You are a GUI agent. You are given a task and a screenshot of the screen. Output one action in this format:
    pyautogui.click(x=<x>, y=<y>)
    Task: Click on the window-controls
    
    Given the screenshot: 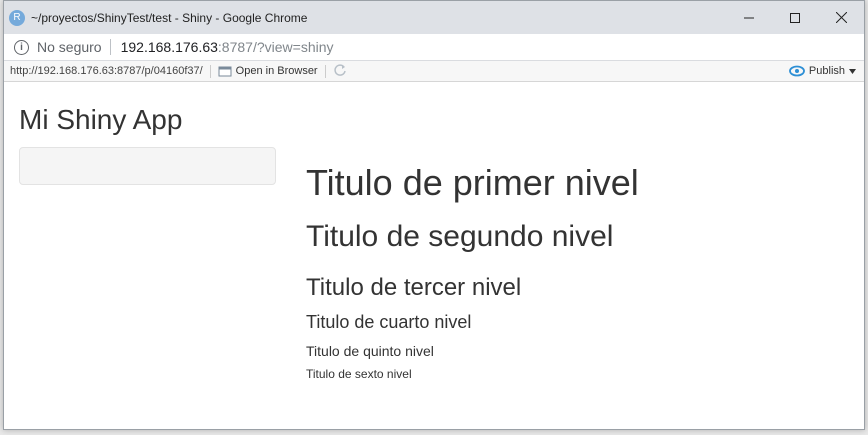 What is the action you would take?
    pyautogui.click(x=795, y=17)
    